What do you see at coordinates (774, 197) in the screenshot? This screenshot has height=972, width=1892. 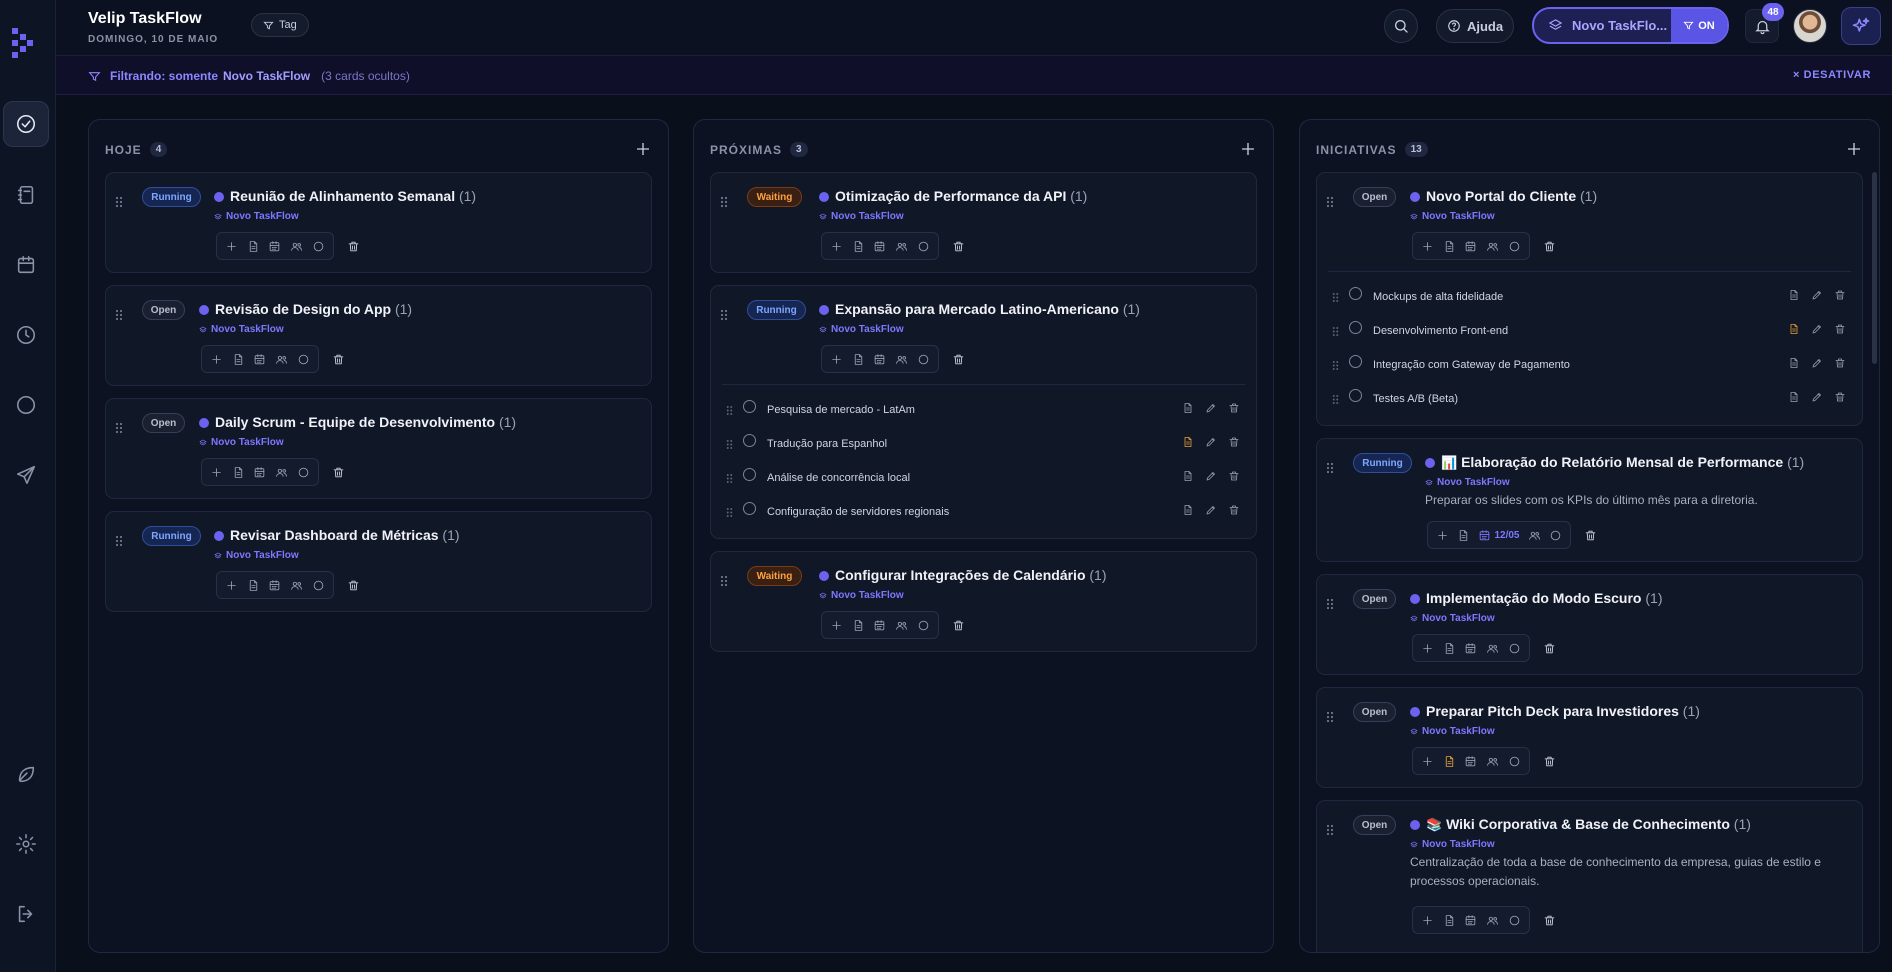 I see `status-badge: Waiting` at bounding box center [774, 197].